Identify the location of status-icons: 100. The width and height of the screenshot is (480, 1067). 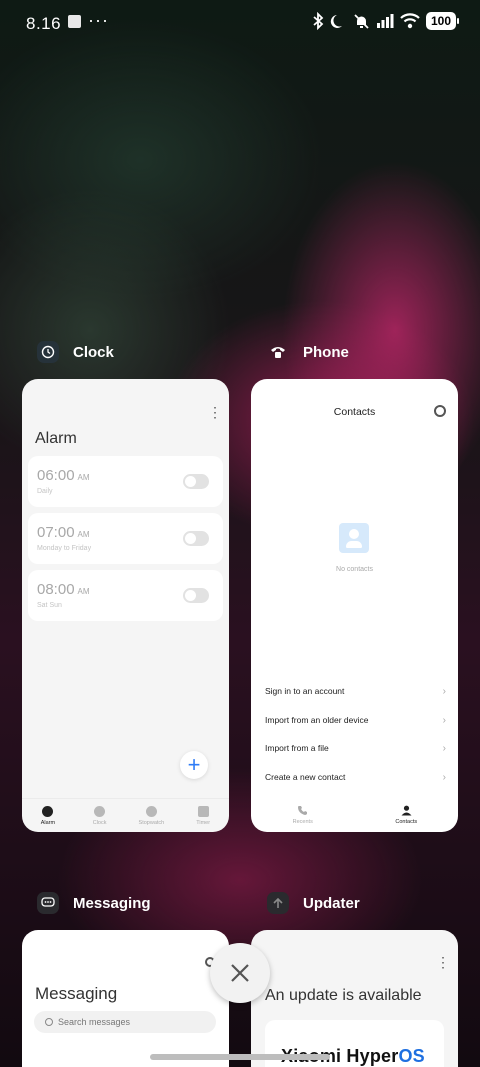
(385, 21).